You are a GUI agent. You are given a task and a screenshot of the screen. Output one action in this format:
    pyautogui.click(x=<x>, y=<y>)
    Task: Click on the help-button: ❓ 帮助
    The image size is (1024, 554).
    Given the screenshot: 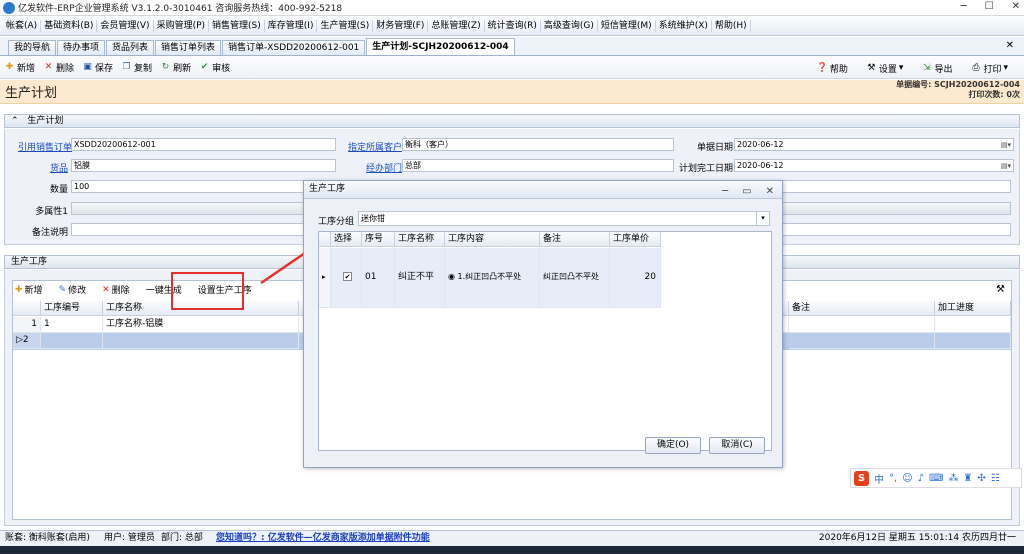 What is the action you would take?
    pyautogui.click(x=832, y=68)
    